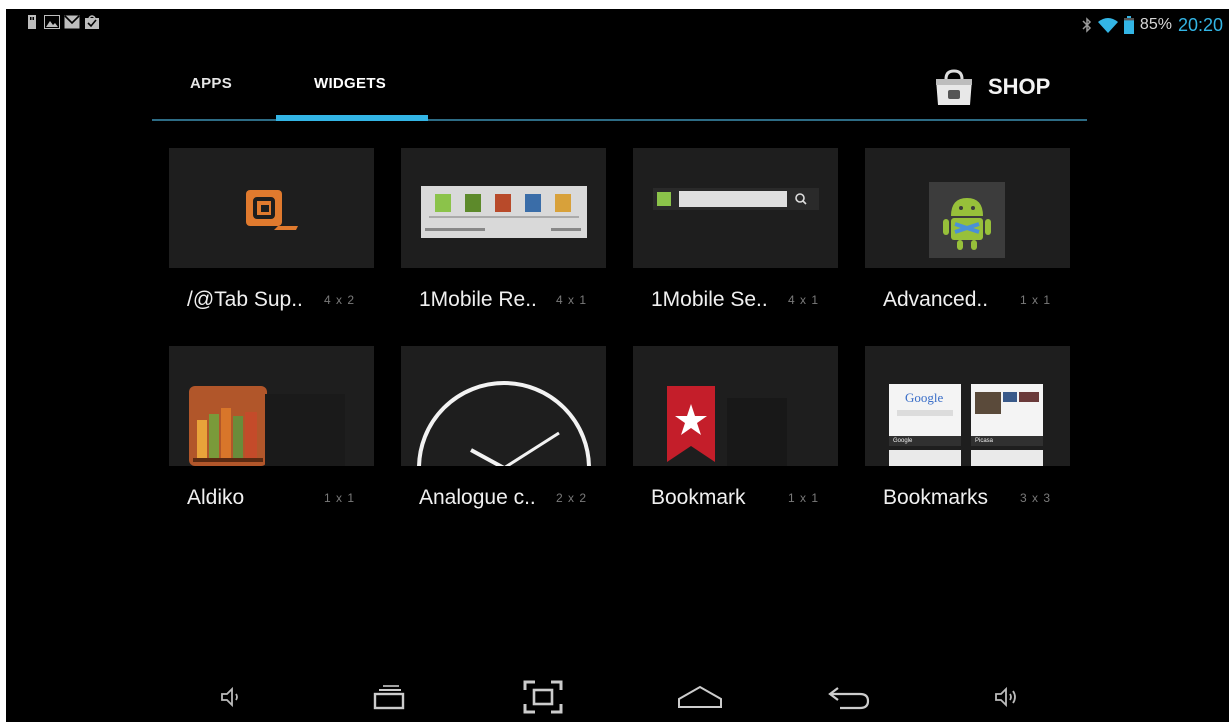  I want to click on usb-icon, so click(32, 22).